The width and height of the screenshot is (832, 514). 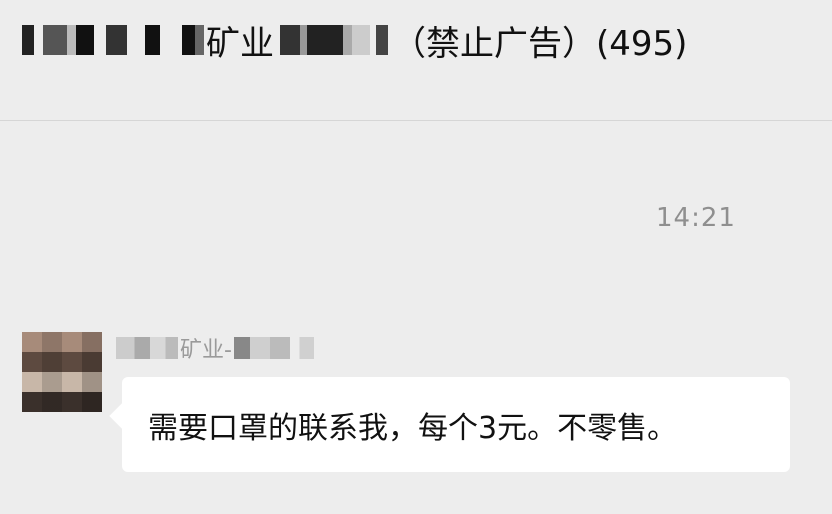 I want to click on title-suffix: （禁止广告）(495), so click(x=540, y=43).